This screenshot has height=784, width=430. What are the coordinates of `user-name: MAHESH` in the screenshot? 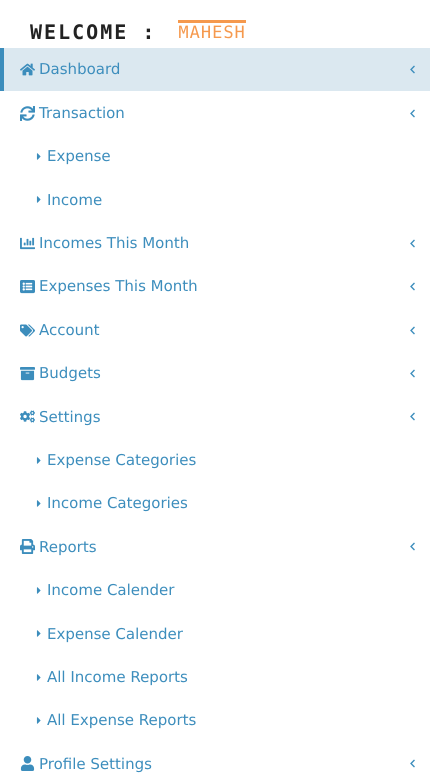 It's located at (212, 31).